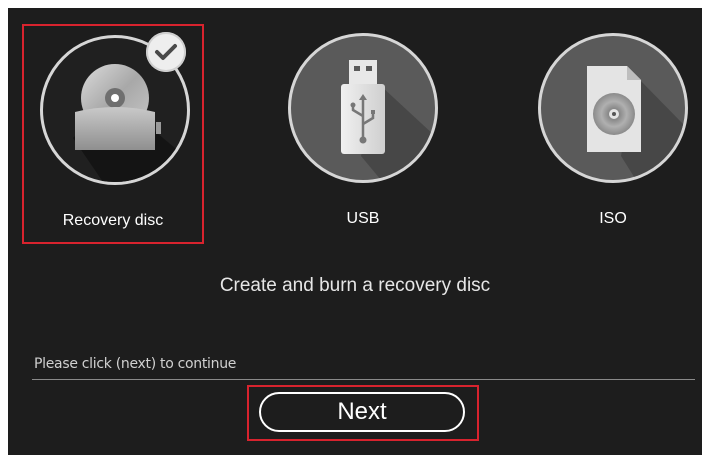 The height and width of the screenshot is (455, 710). Describe the element at coordinates (113, 220) in the screenshot. I see `option-label-recovery-disc: Recovery disc` at that location.